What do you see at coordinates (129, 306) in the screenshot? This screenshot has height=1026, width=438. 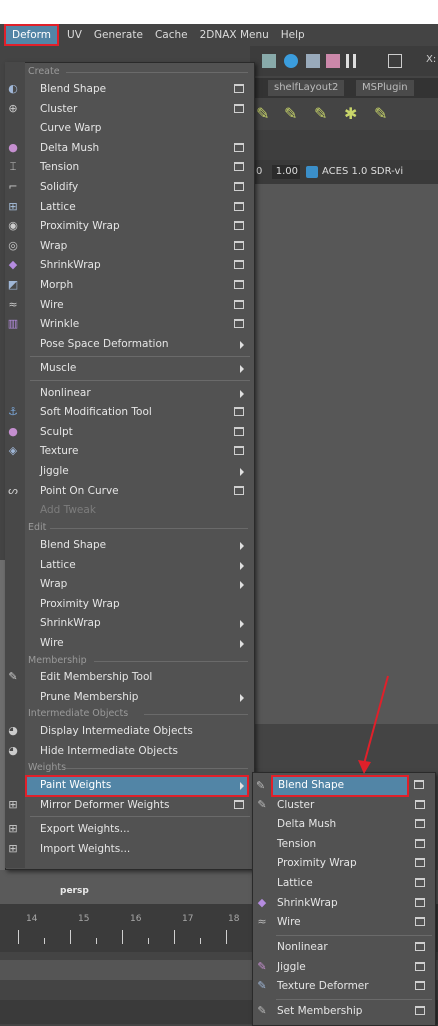 I see `menu-item-wire: ≈ Wire` at bounding box center [129, 306].